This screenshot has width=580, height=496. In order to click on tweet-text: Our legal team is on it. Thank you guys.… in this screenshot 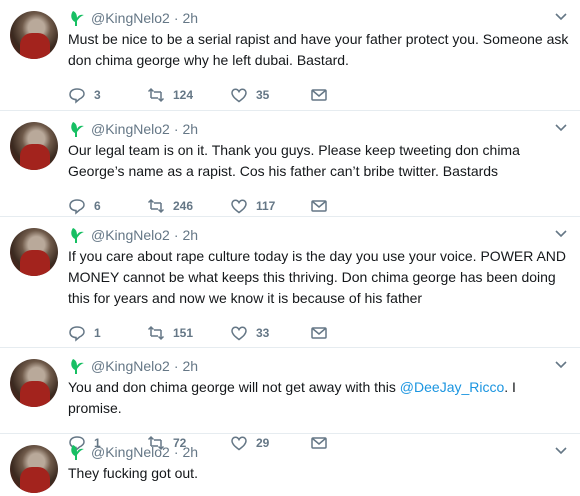, I will do `click(294, 160)`.